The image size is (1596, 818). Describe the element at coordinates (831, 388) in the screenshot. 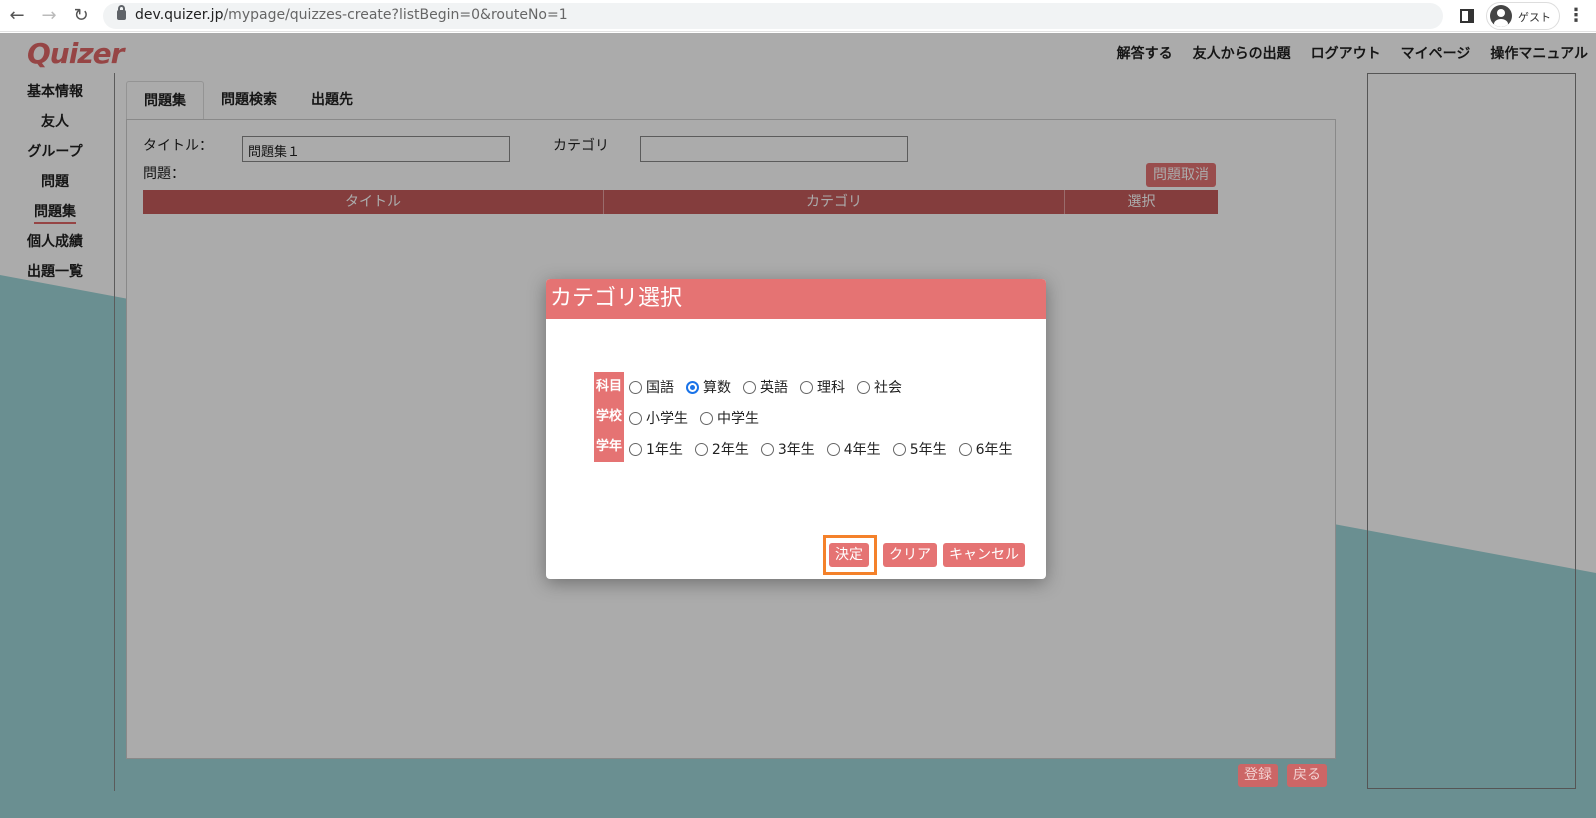

I see `radio-label: 理科` at that location.